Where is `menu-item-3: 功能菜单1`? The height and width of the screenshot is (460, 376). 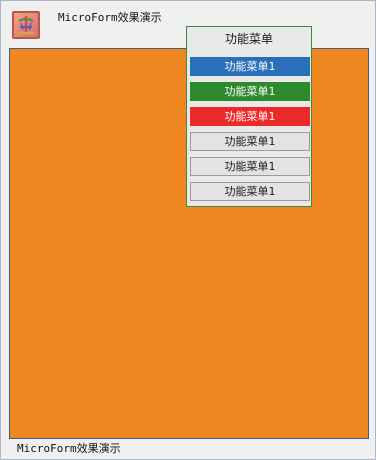
menu-item-3: 功能菜单1 is located at coordinates (250, 116).